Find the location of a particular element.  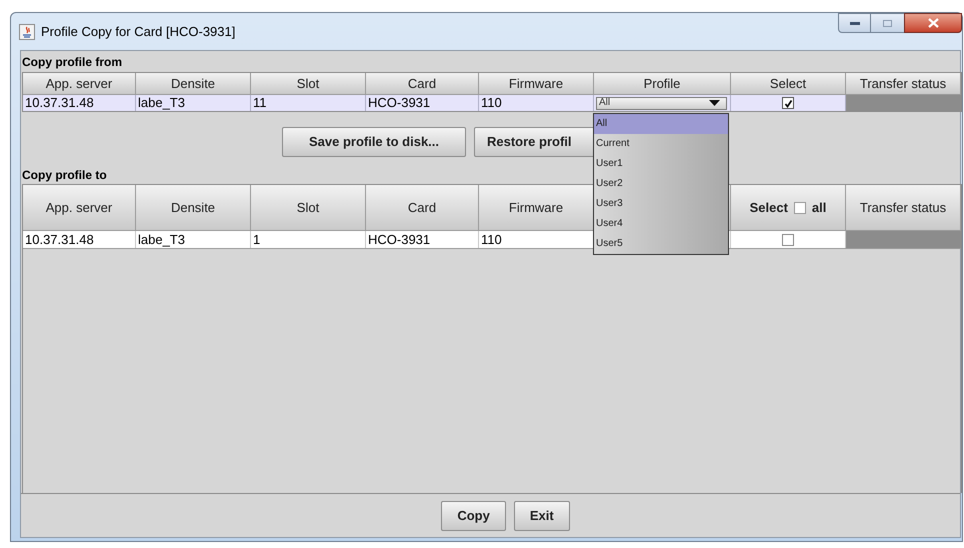

dropdown-option: User2 is located at coordinates (661, 184).